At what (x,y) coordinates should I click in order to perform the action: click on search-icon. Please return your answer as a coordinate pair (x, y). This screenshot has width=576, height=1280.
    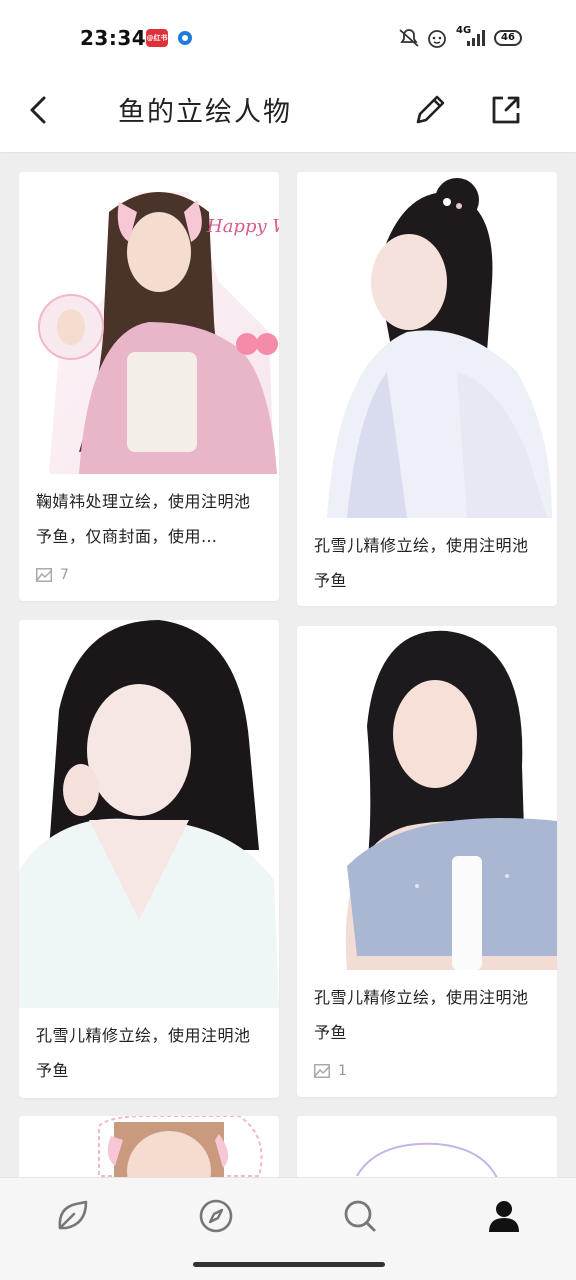
    Looking at the image, I should click on (360, 1216).